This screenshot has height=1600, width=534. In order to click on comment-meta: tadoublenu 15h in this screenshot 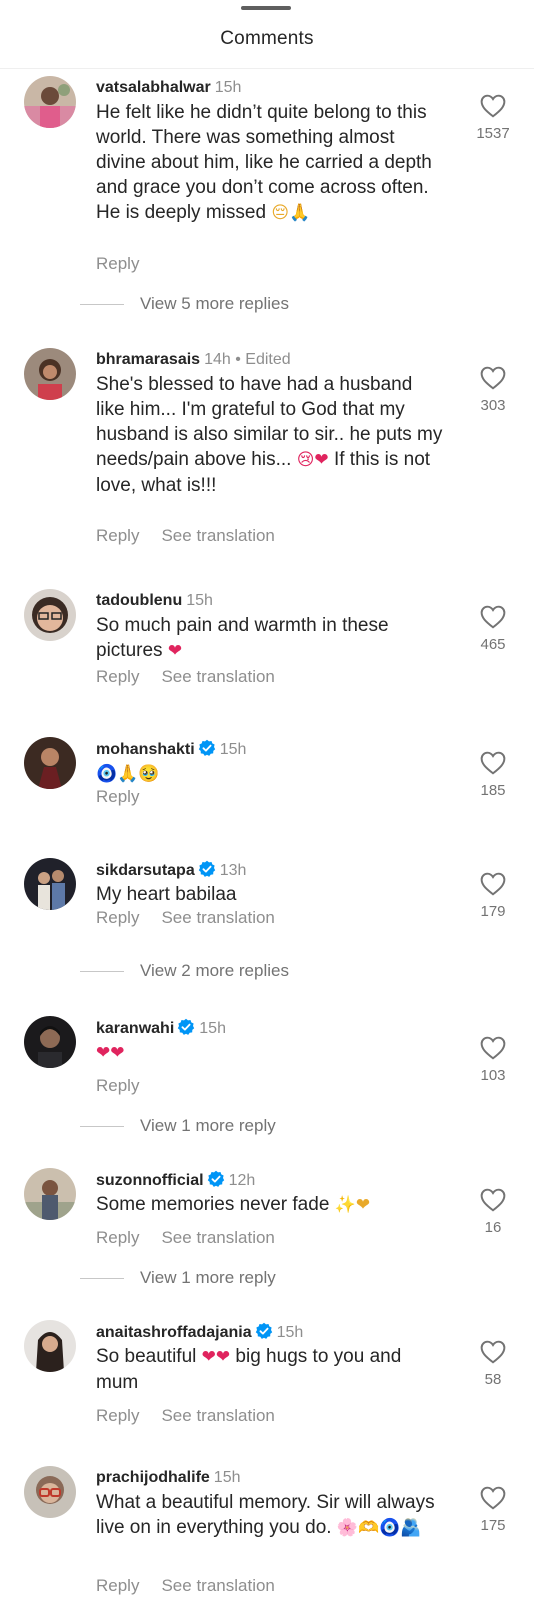, I will do `click(154, 601)`.